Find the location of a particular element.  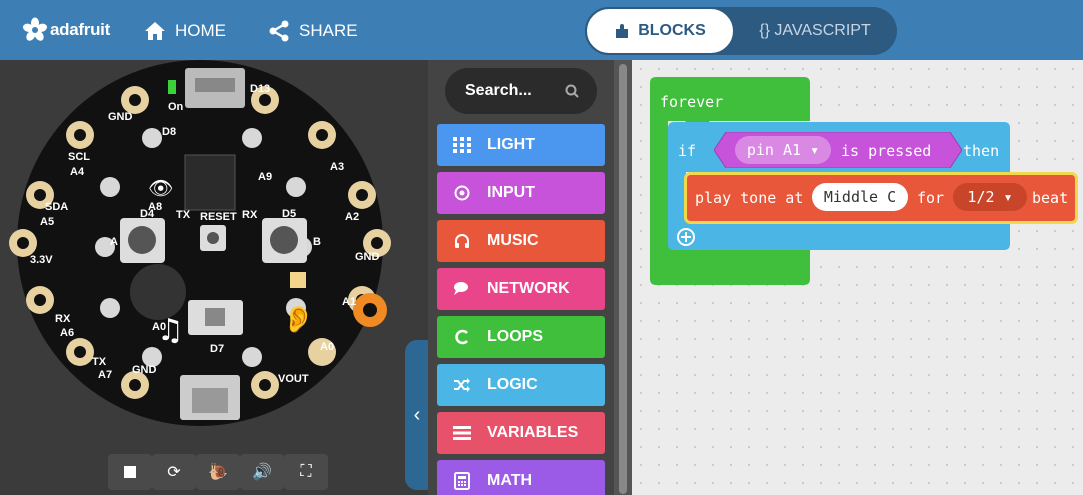

label-tx-center: TX is located at coordinates (183, 215).